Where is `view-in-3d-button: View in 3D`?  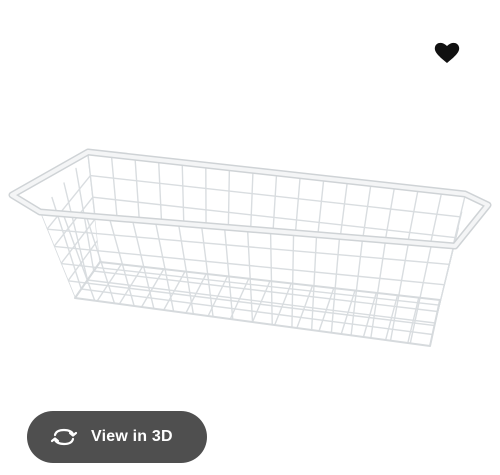 view-in-3d-button: View in 3D is located at coordinates (117, 437).